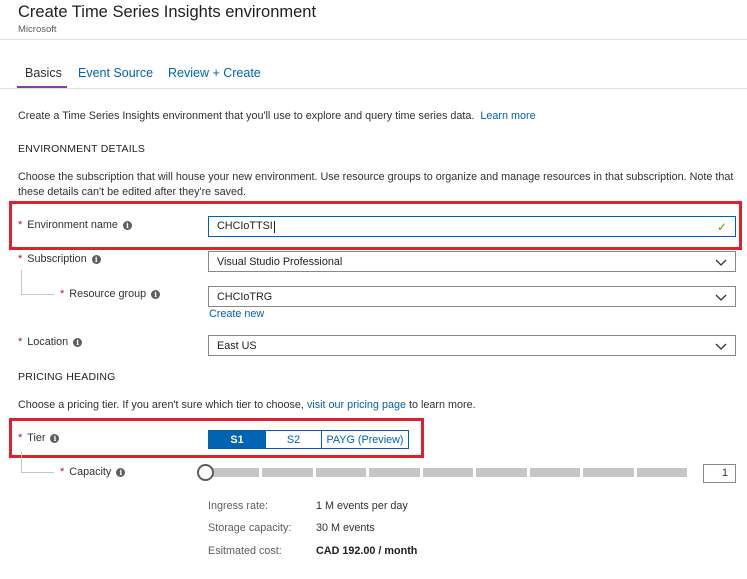  I want to click on resource-group-label-text: Resource group, so click(108, 294).